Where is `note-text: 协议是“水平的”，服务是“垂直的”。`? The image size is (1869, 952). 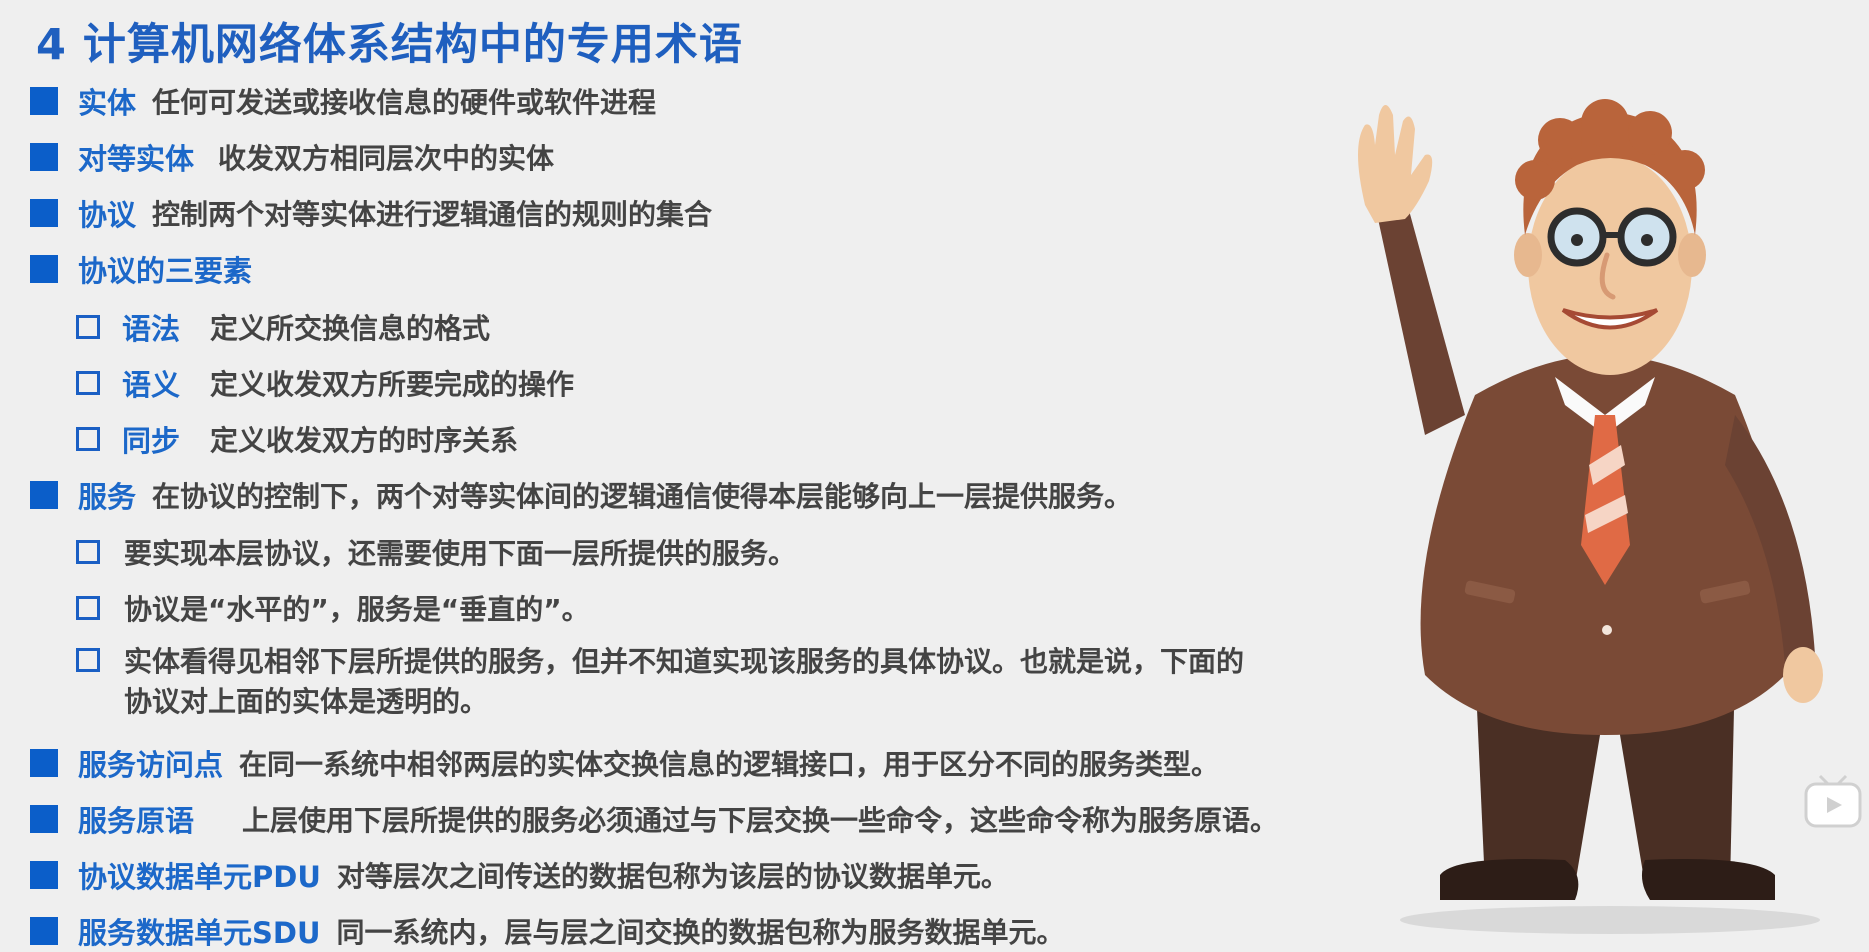 note-text: 协议是“水平的”，服务是“垂直的”。 is located at coordinates (357, 609).